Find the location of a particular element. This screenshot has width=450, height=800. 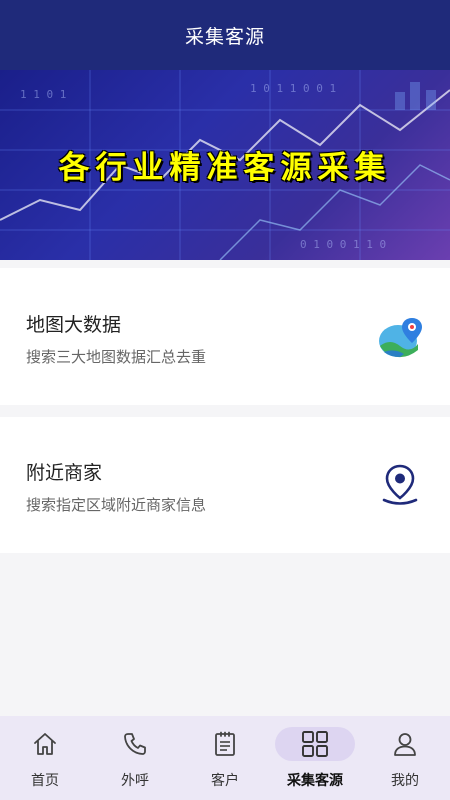

tab-outbound-call: 外呼 is located at coordinates (135, 758).